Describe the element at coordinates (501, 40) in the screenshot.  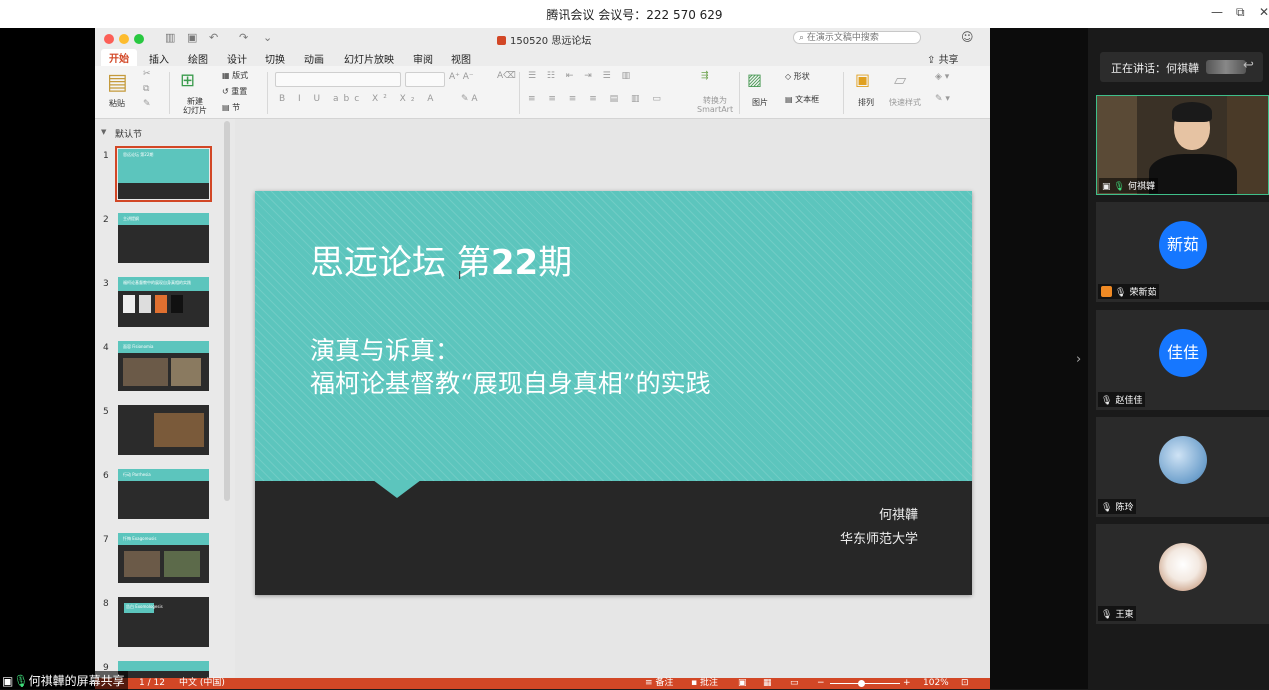
I see `powerpoint-file-icon` at that location.